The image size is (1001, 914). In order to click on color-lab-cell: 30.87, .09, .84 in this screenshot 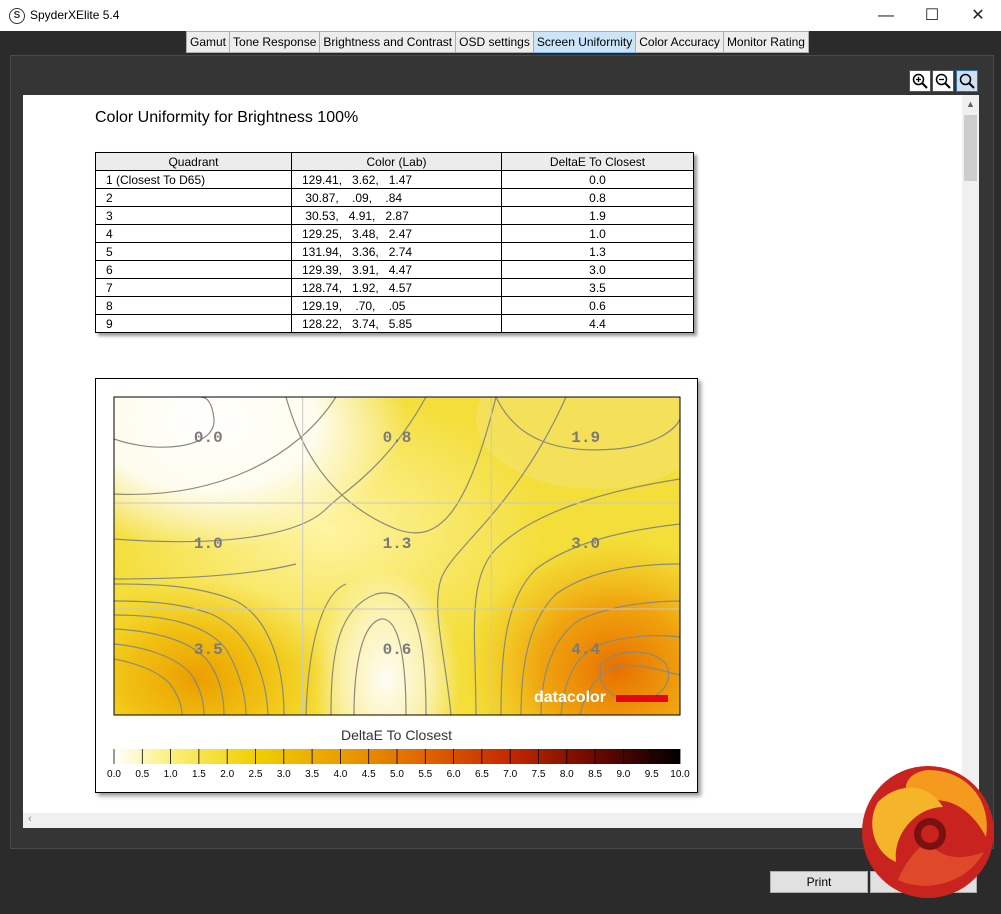, I will do `click(396, 197)`.